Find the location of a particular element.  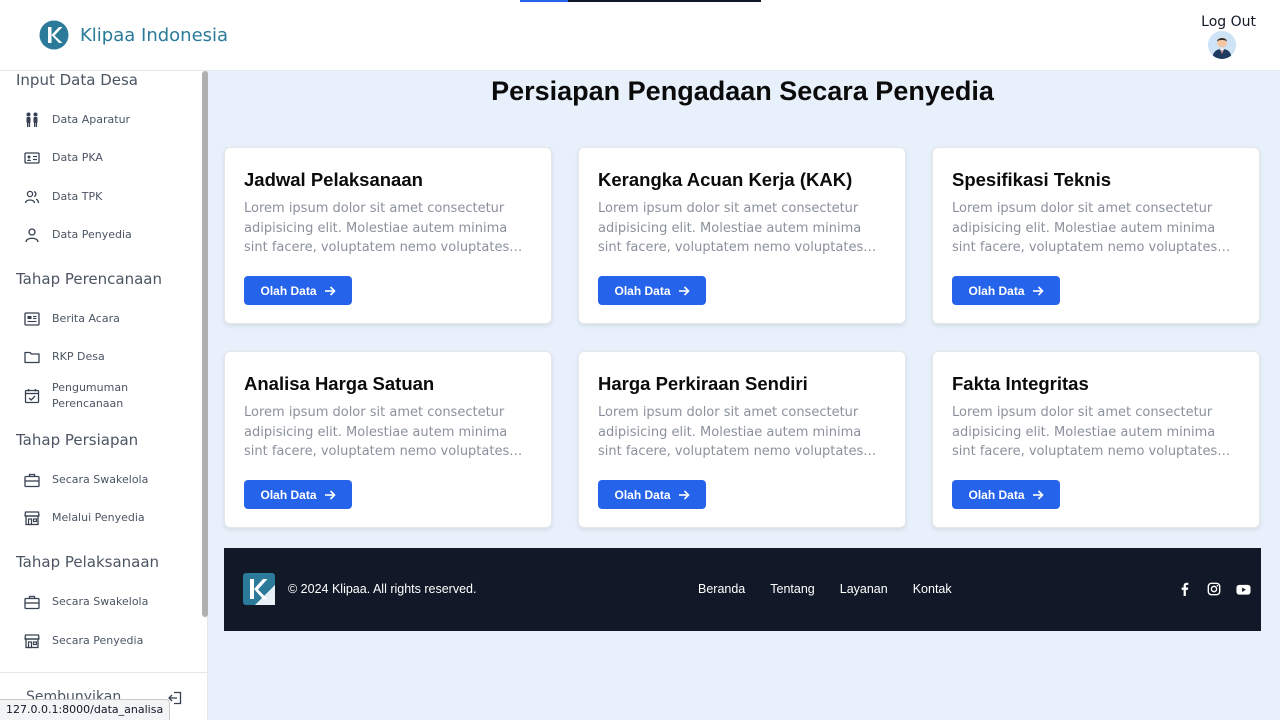

footer-copyright: © 2024 Klipaa. All rights reserved. is located at coordinates (382, 589).